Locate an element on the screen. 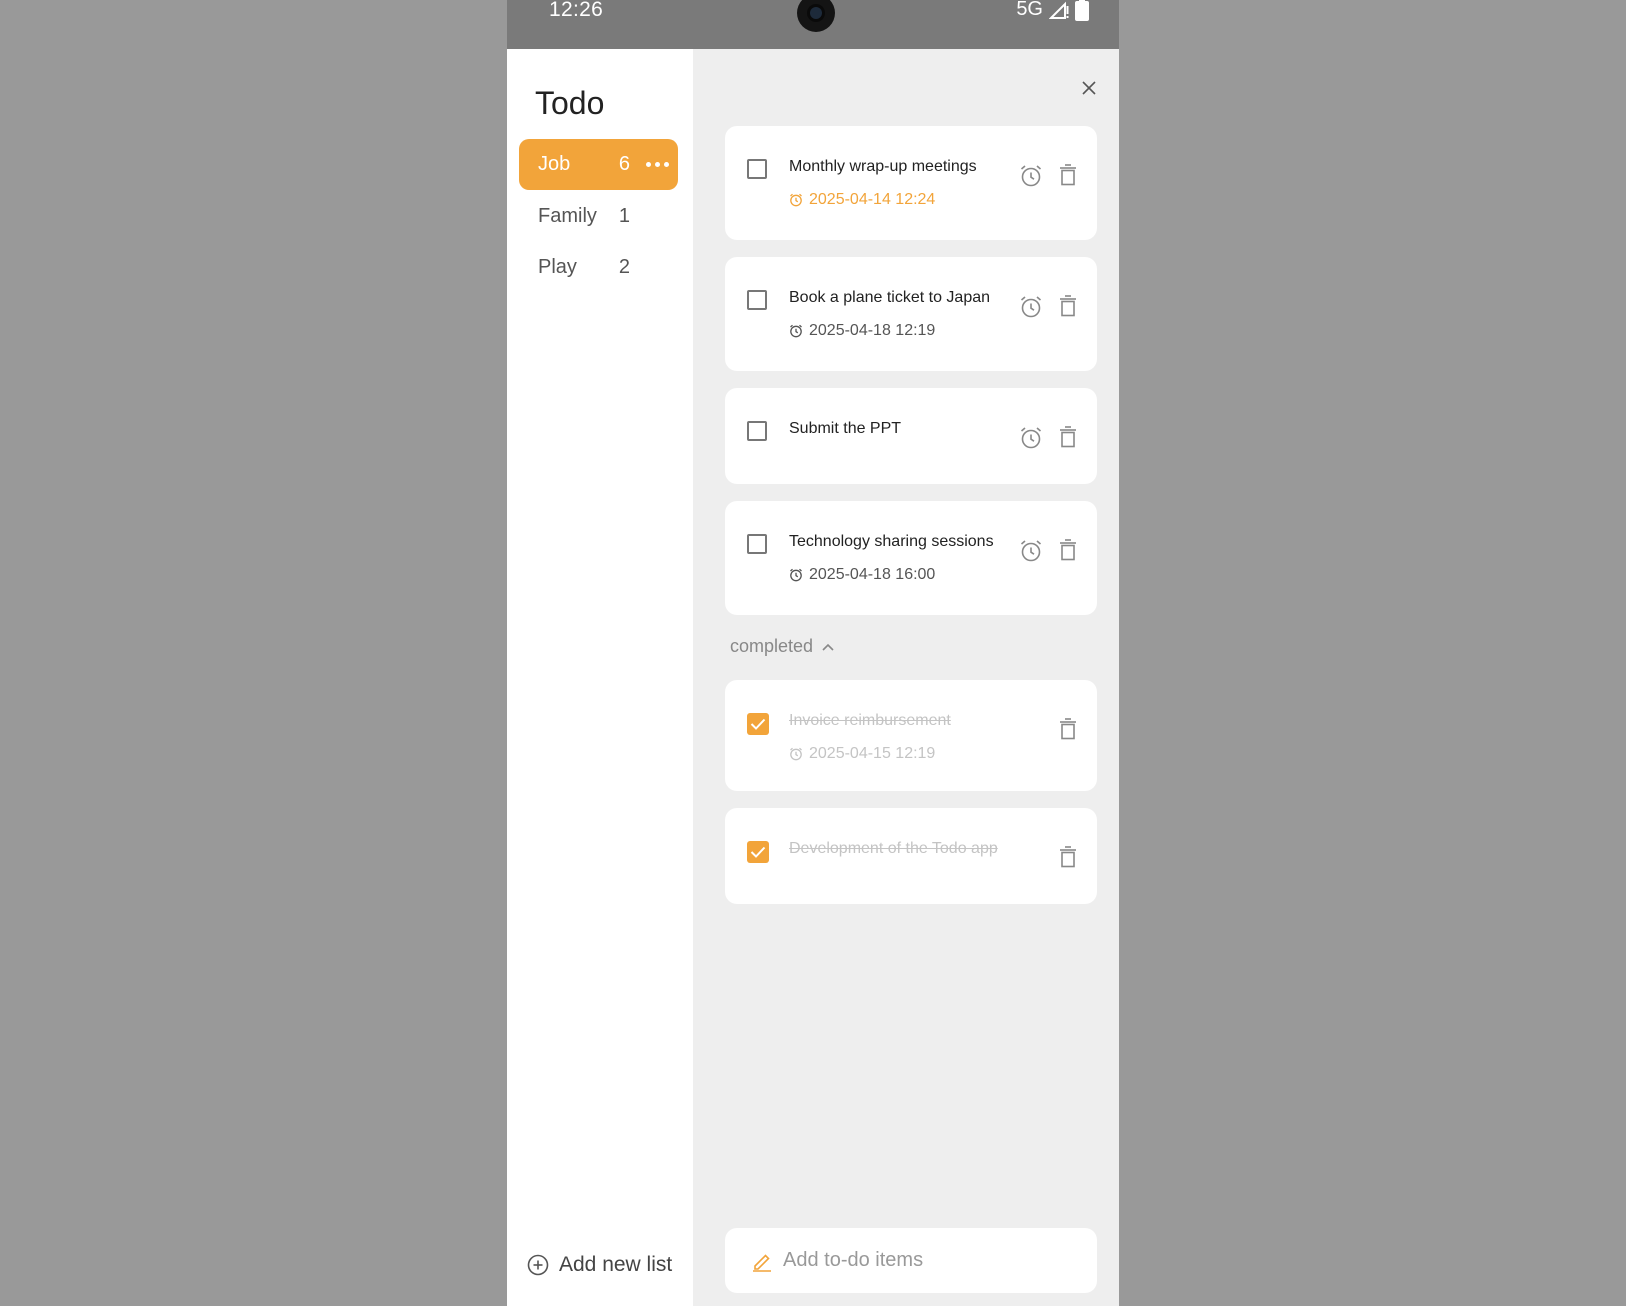  list-name: Family is located at coordinates (567, 216).